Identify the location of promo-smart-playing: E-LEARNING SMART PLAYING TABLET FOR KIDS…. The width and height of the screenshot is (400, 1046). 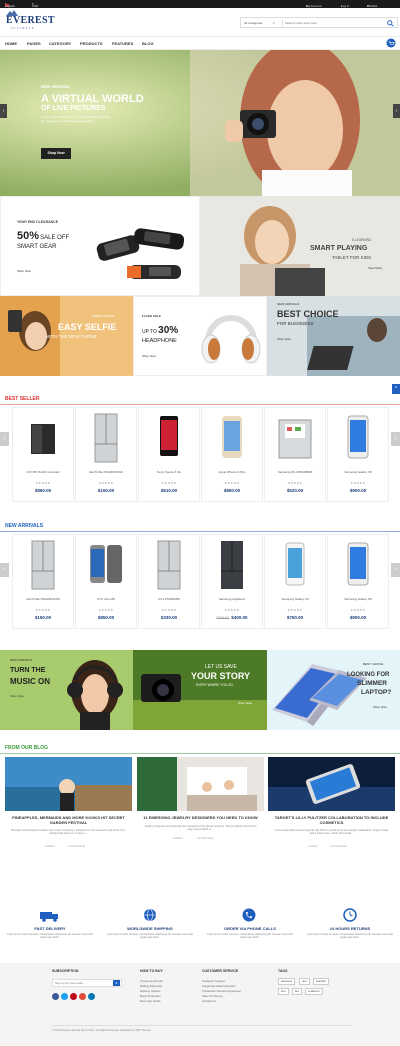
(300, 246).